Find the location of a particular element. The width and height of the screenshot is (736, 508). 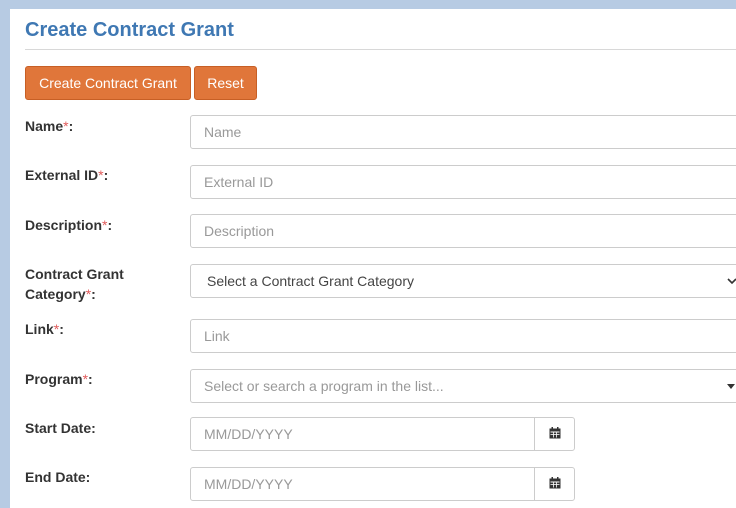

end-date-calendar-button is located at coordinates (554, 484).